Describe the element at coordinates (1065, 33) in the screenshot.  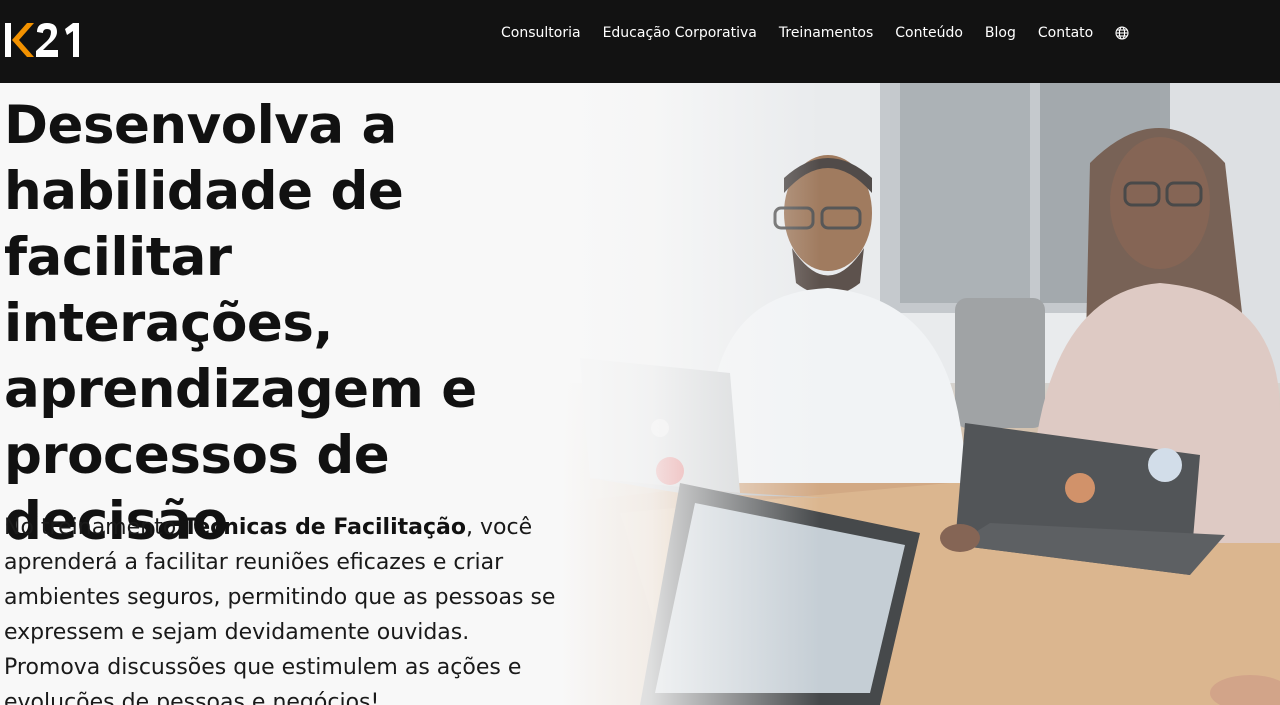
I see `nav-contato: Contato` at that location.